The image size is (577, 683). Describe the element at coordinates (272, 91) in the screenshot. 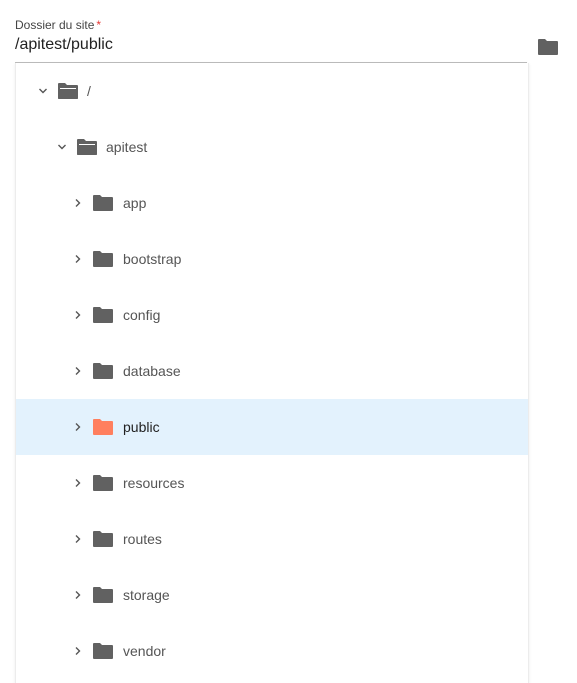

I see `tree-item-root: /` at that location.